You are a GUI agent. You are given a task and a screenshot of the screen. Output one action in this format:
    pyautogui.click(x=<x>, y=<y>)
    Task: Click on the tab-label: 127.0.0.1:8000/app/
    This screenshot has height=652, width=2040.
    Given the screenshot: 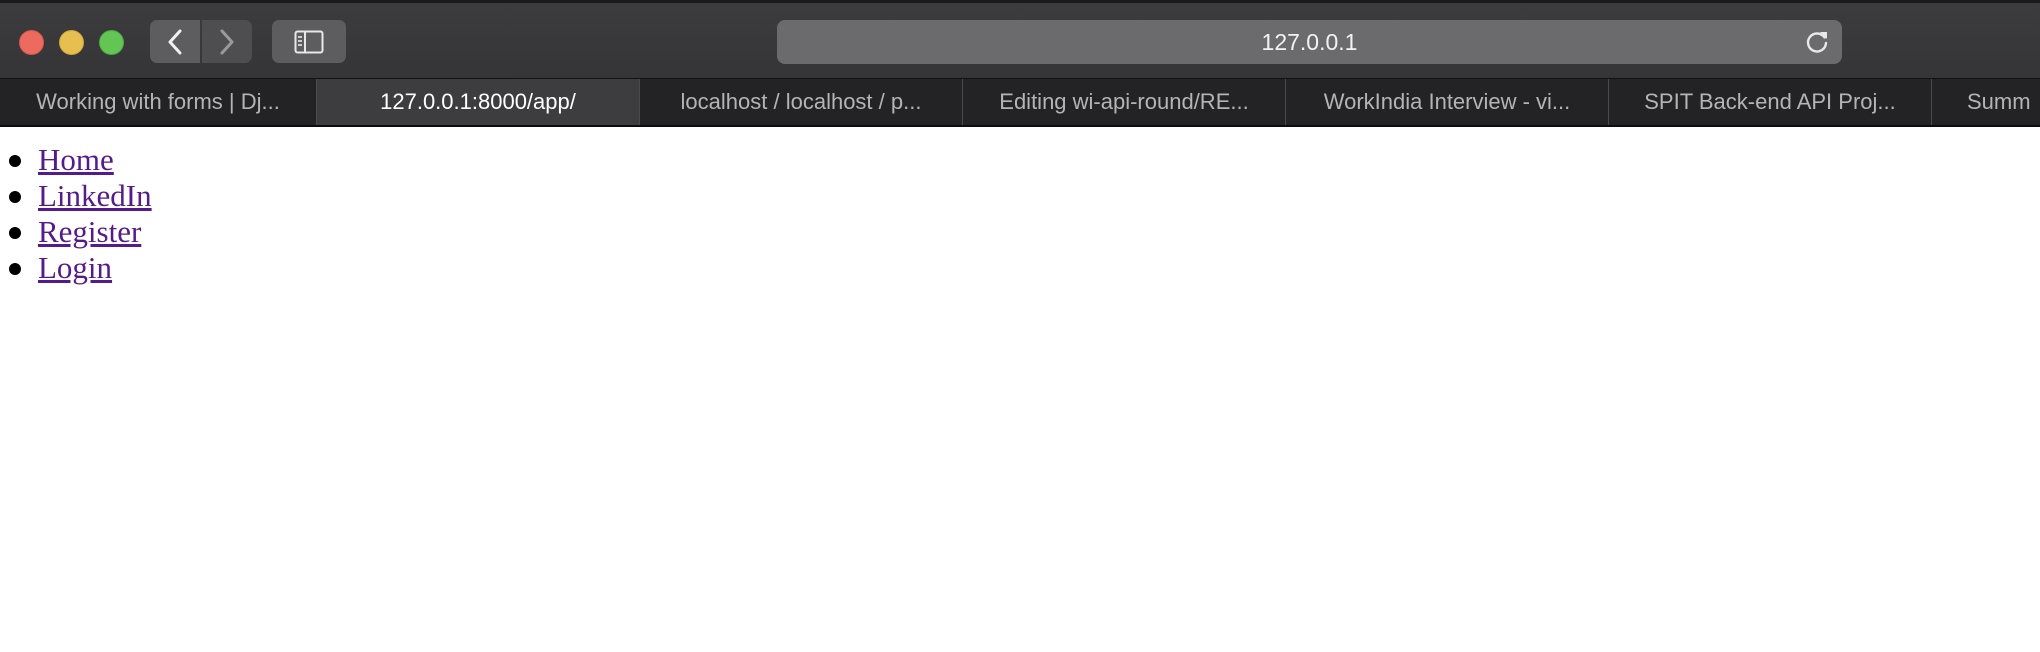 What is the action you would take?
    pyautogui.click(x=478, y=101)
    